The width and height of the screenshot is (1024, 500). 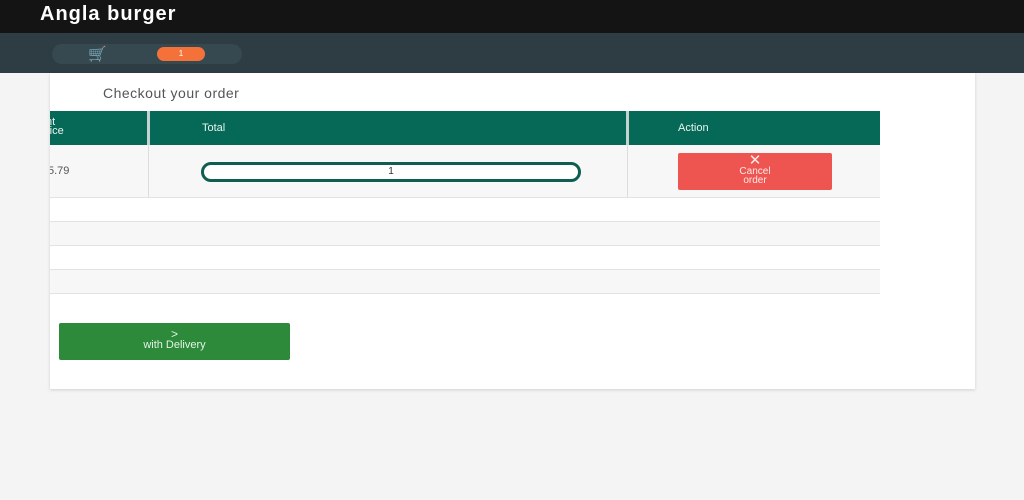 What do you see at coordinates (108, 14) in the screenshot?
I see `app-title: Angla burger` at bounding box center [108, 14].